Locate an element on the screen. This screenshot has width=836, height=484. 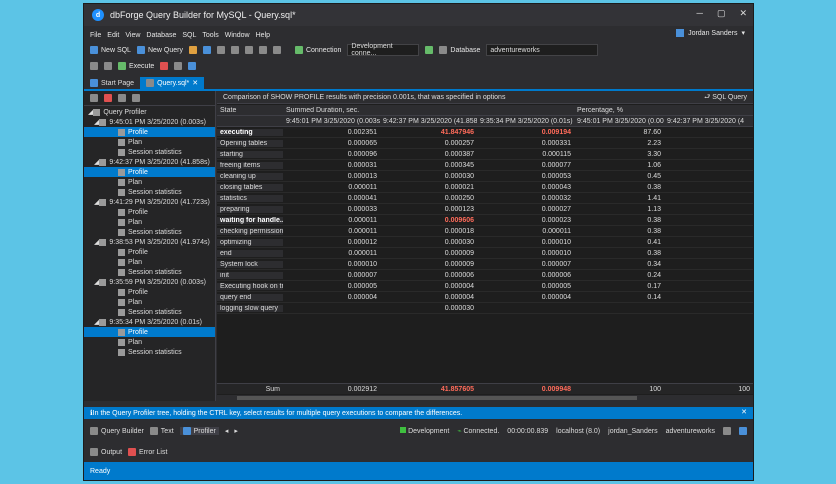
tab-query-sql: Query.sql* ✕ is located at coordinates (172, 83).